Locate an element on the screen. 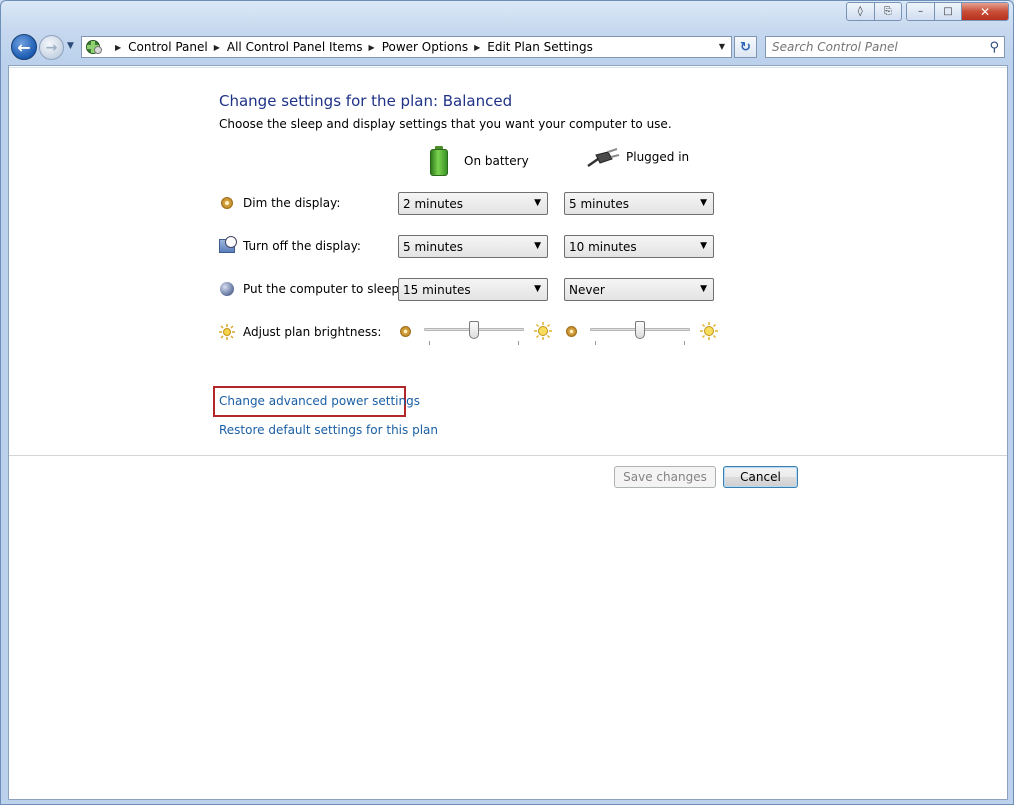 The image size is (1014, 805). turn-off-display-plugged-select: 10 minutes ▼ is located at coordinates (639, 246).